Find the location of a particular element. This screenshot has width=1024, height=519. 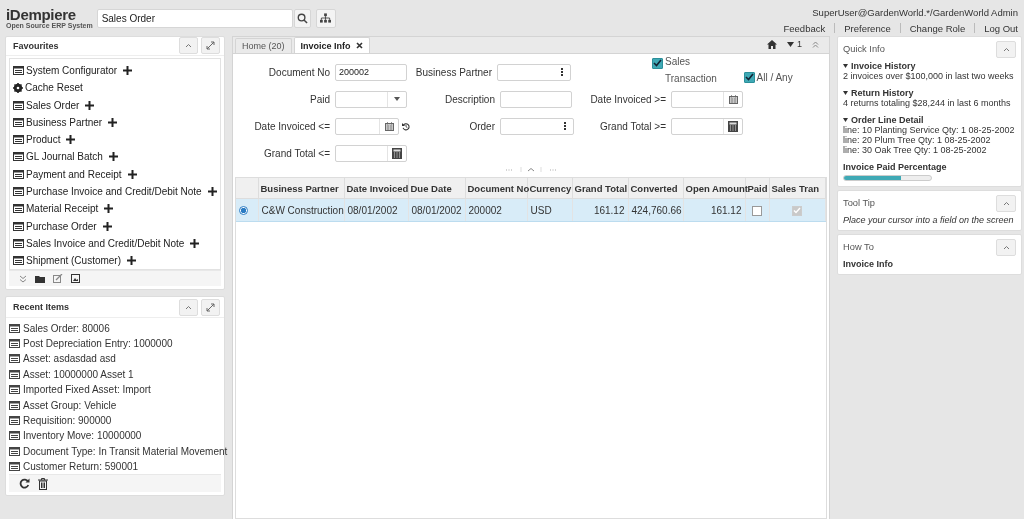

reset-icon is located at coordinates (406, 126).